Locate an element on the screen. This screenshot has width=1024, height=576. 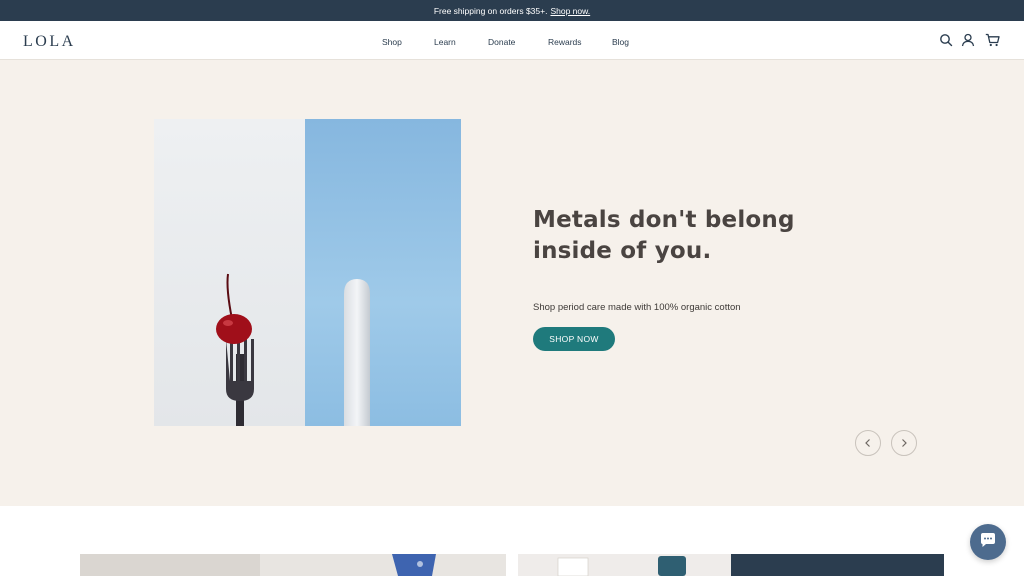
main-nav: Shop Learn Donate Rewards Blog is located at coordinates (512, 40).